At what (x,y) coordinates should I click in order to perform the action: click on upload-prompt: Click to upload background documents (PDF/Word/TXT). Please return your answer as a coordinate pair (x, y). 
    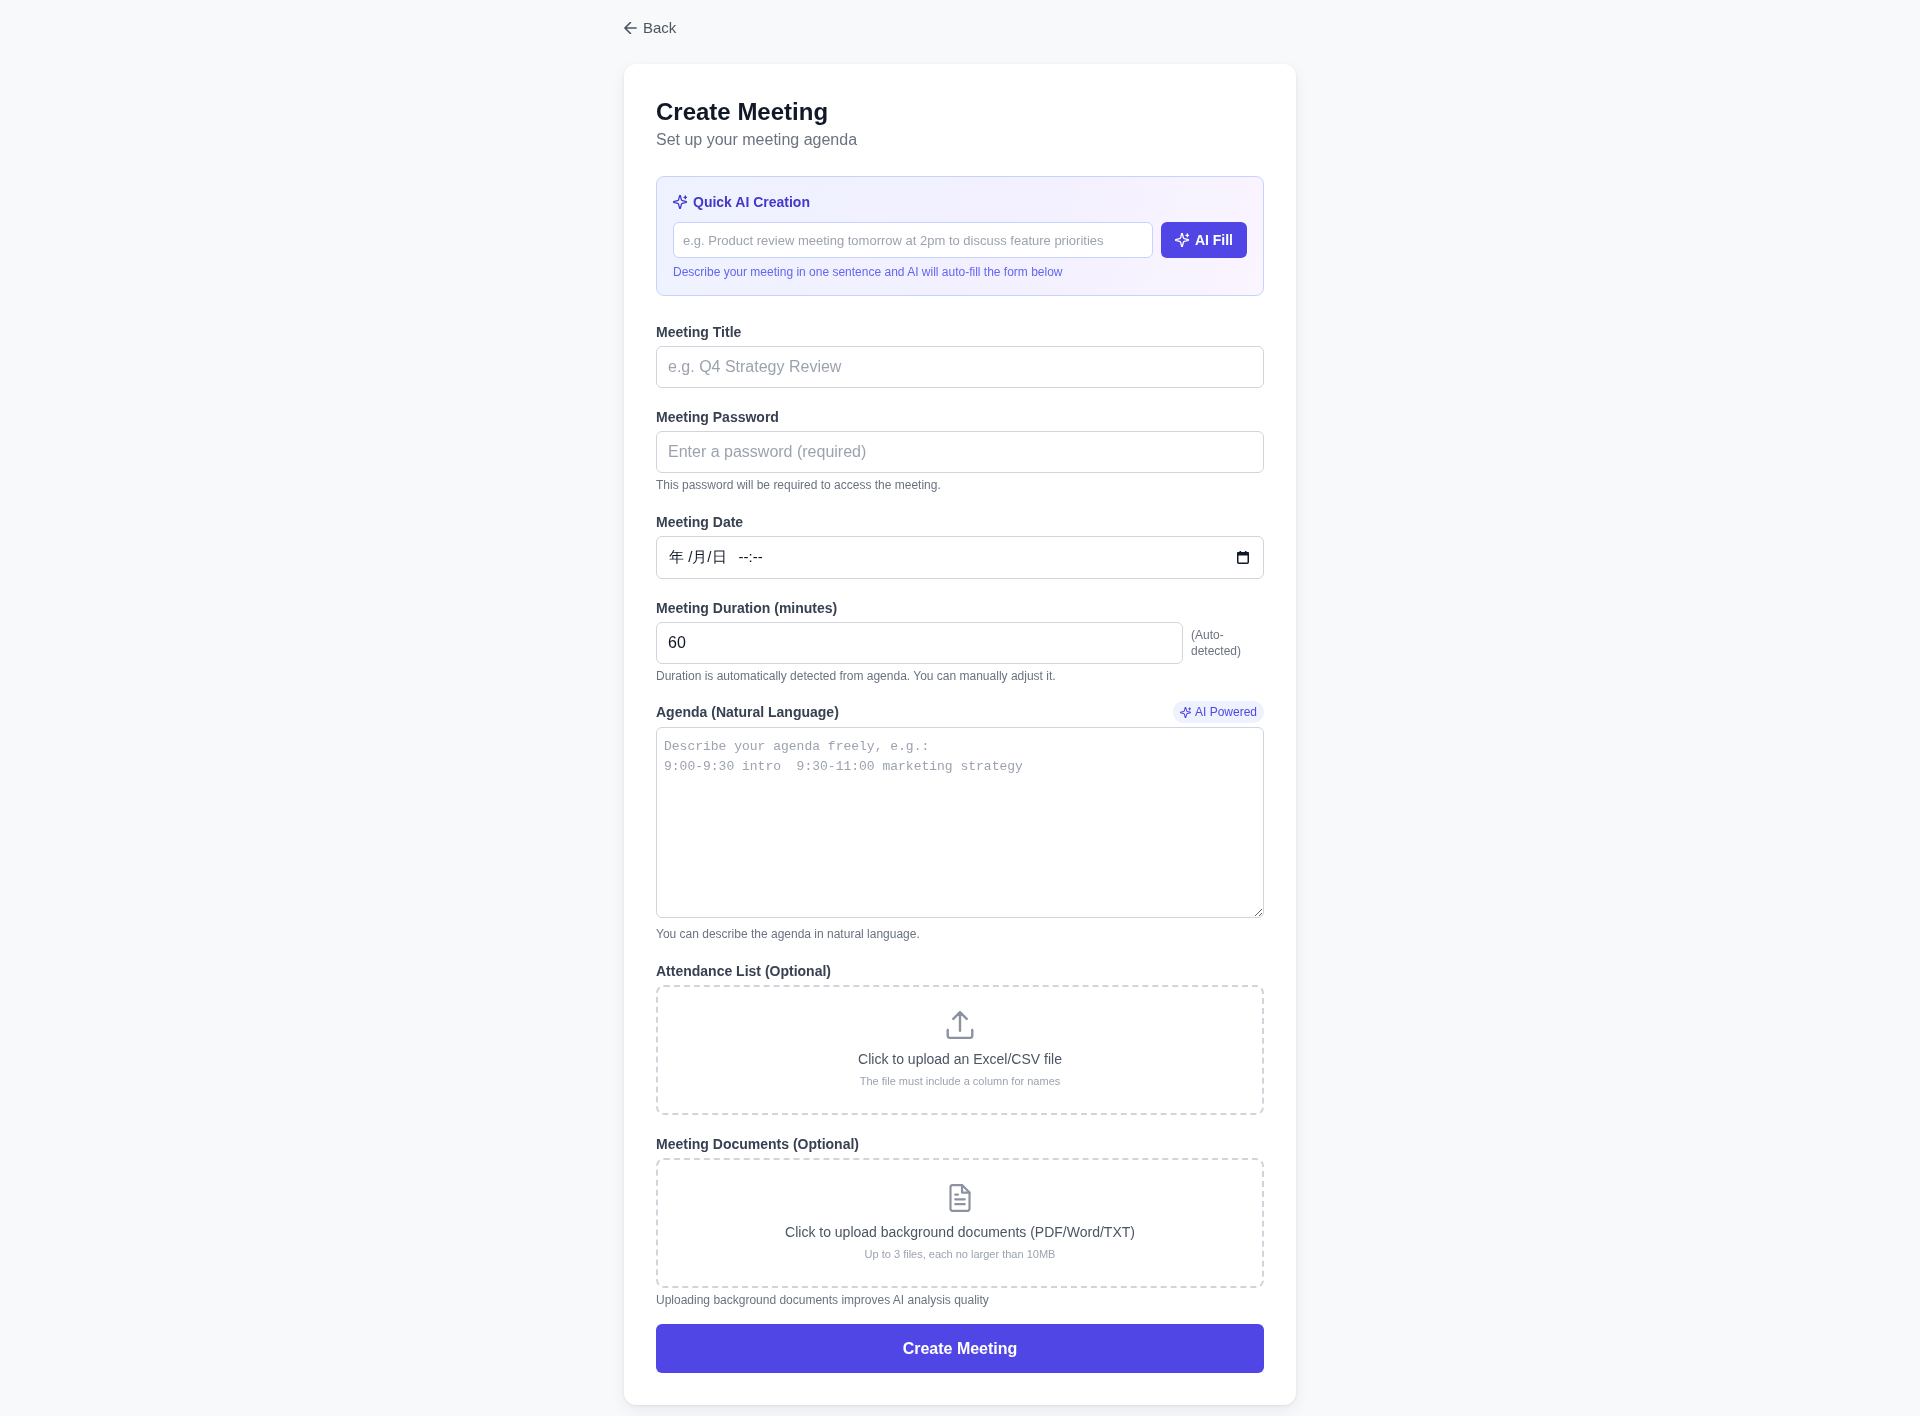
    Looking at the image, I should click on (960, 1232).